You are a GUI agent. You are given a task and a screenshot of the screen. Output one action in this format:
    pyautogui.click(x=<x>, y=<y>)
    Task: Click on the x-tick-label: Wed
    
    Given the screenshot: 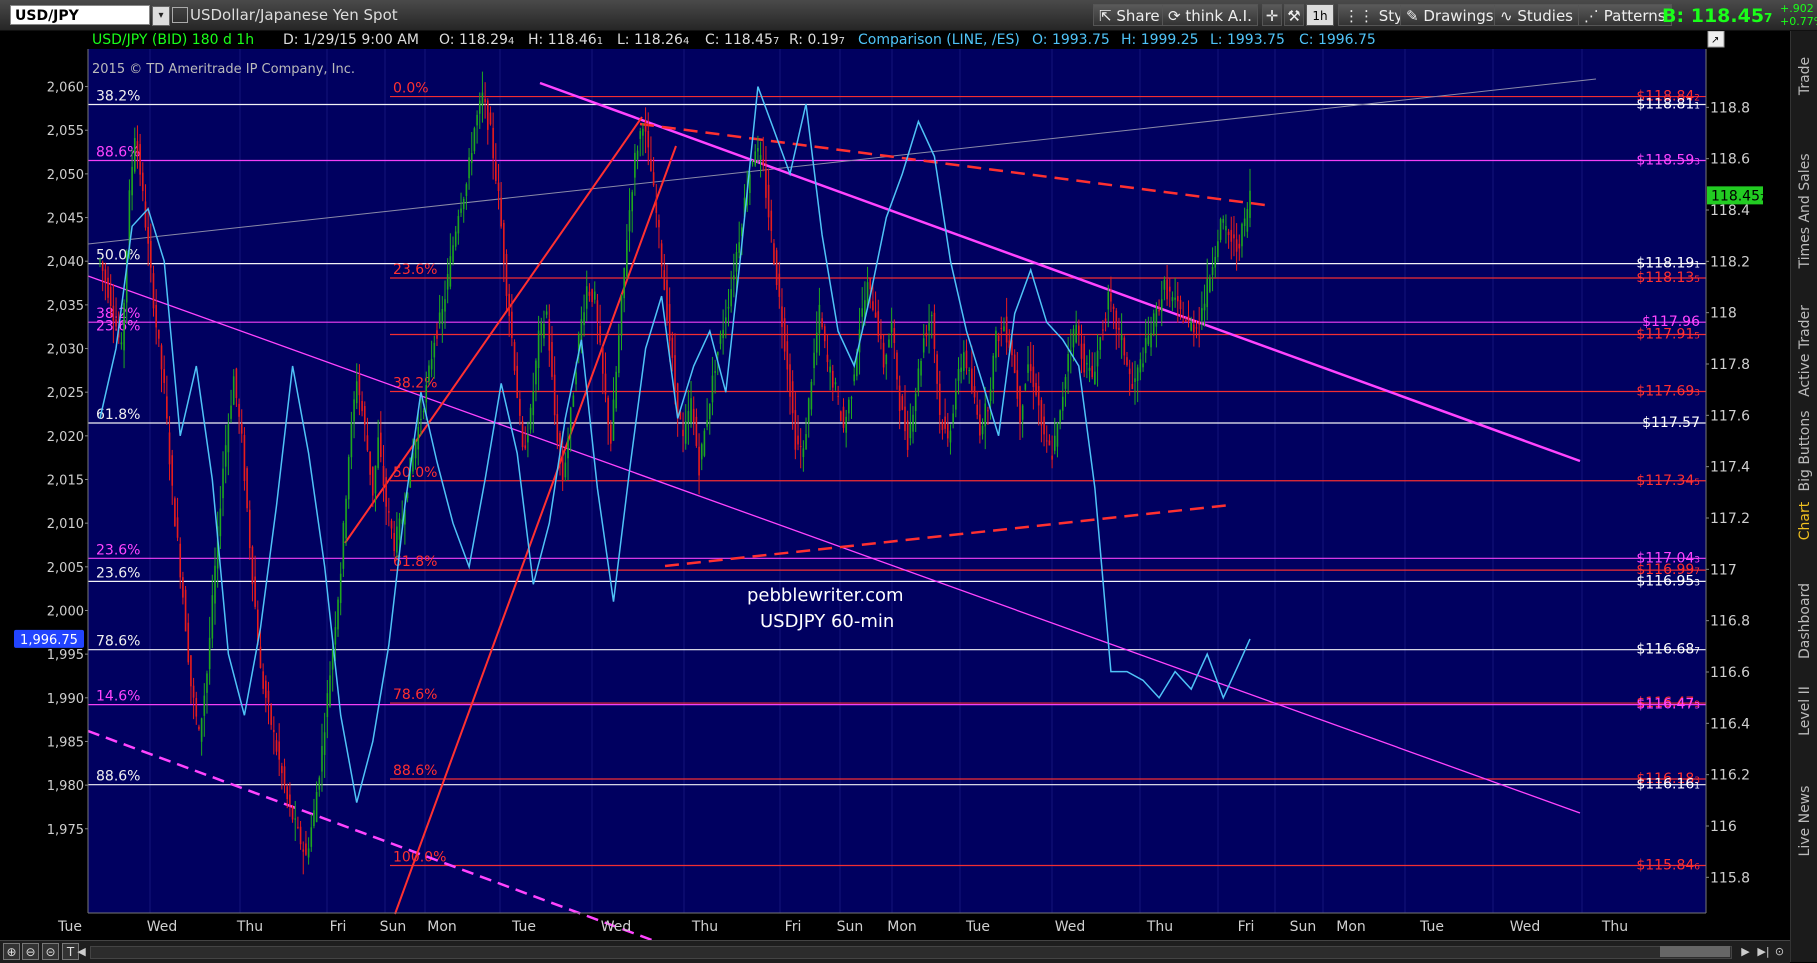 What is the action you would take?
    pyautogui.click(x=162, y=927)
    